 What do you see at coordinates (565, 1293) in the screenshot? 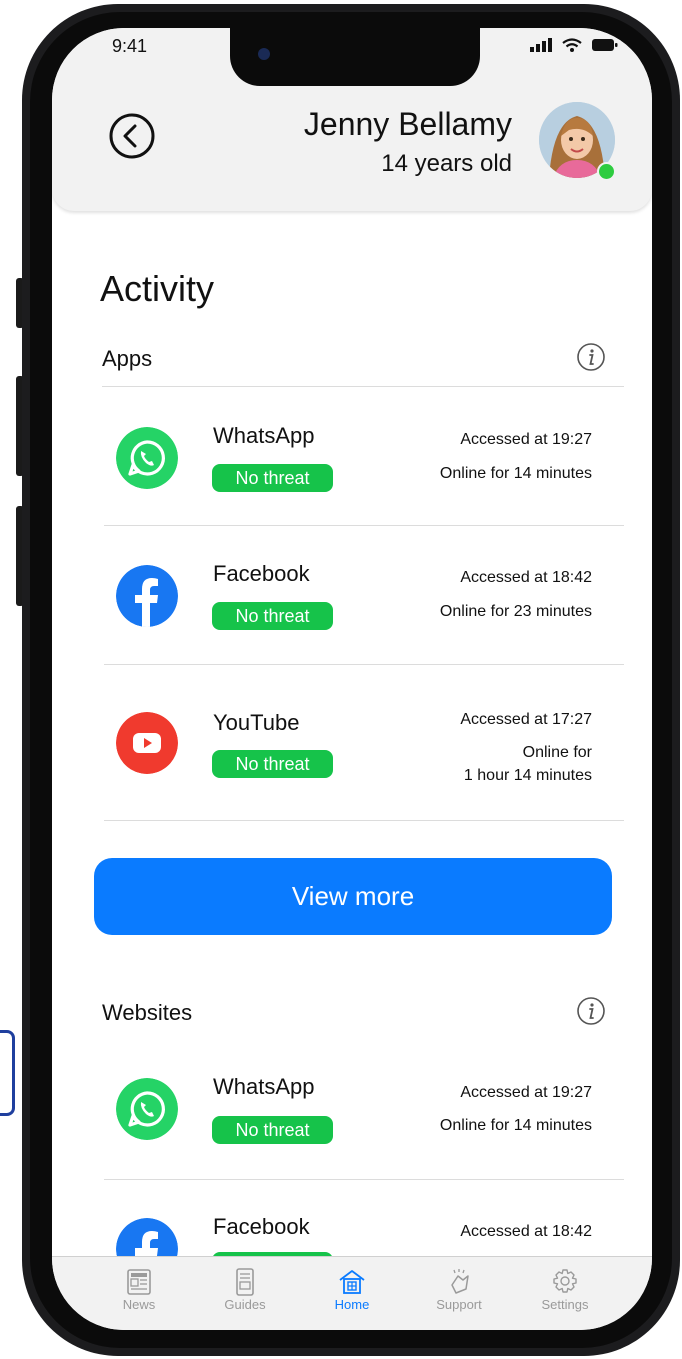
I see `tab-settings: Settings` at bounding box center [565, 1293].